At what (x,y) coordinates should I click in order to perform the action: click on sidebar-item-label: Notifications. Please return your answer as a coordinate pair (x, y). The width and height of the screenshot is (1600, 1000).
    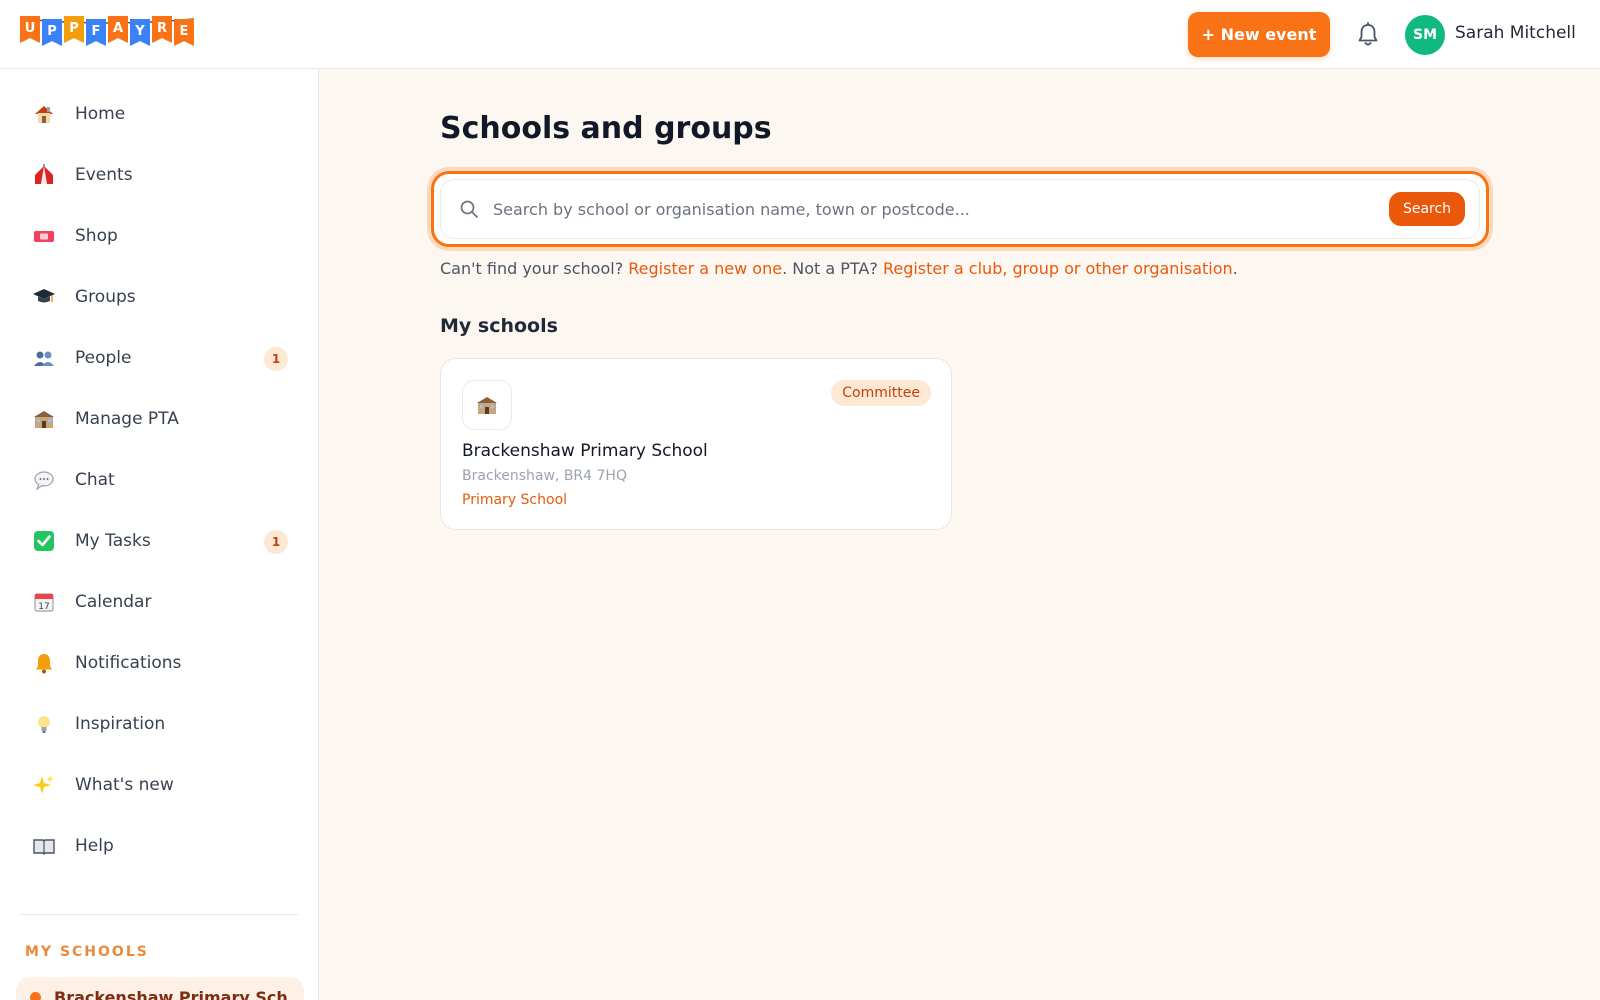
    Looking at the image, I should click on (128, 663).